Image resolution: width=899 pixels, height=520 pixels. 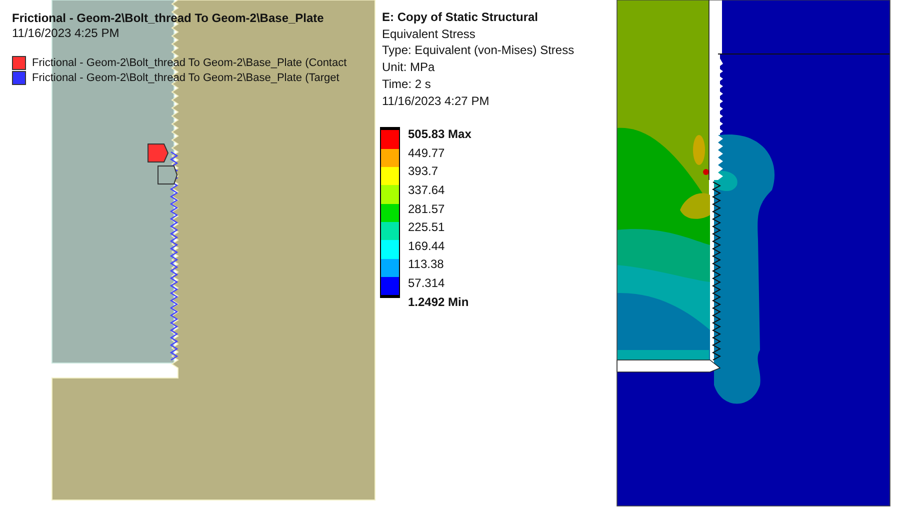 I want to click on scale-value: 337.64, so click(x=427, y=190).